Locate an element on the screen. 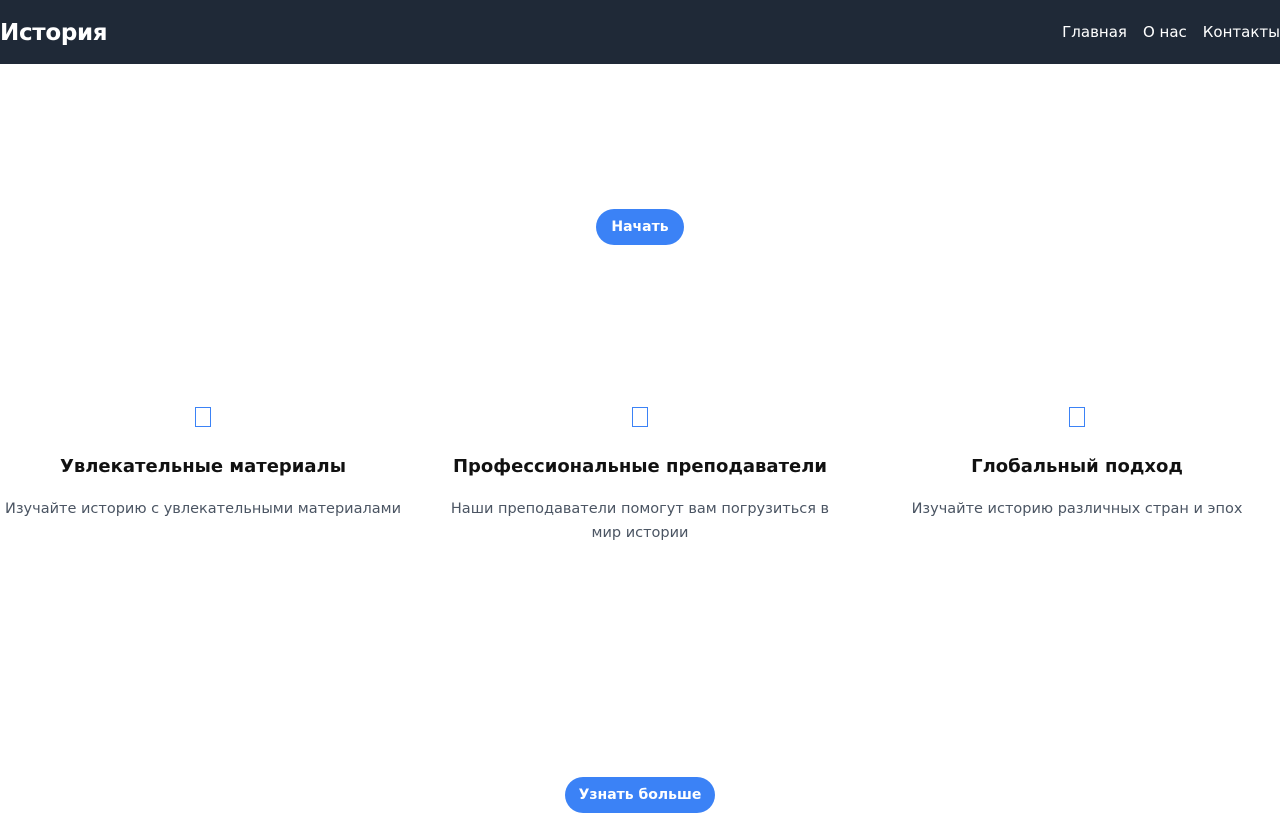 The image size is (1280, 814). main-nav: Главная О нас Контакты is located at coordinates (1171, 32).